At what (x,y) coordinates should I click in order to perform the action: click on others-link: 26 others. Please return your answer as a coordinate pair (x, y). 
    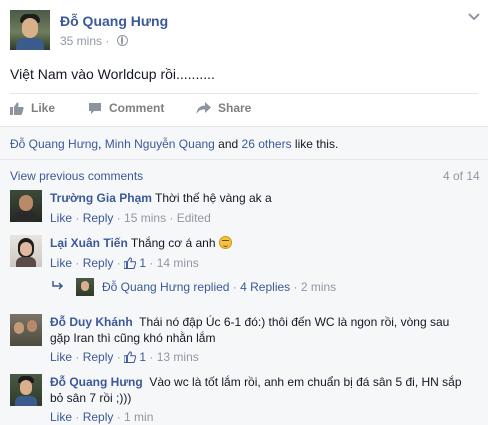
    Looking at the image, I should click on (267, 144).